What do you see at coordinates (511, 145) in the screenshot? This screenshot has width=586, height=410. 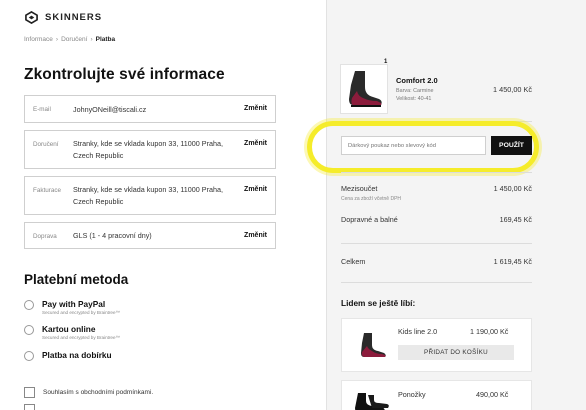 I see `apply-coupon-button: POUŽÍT` at bounding box center [511, 145].